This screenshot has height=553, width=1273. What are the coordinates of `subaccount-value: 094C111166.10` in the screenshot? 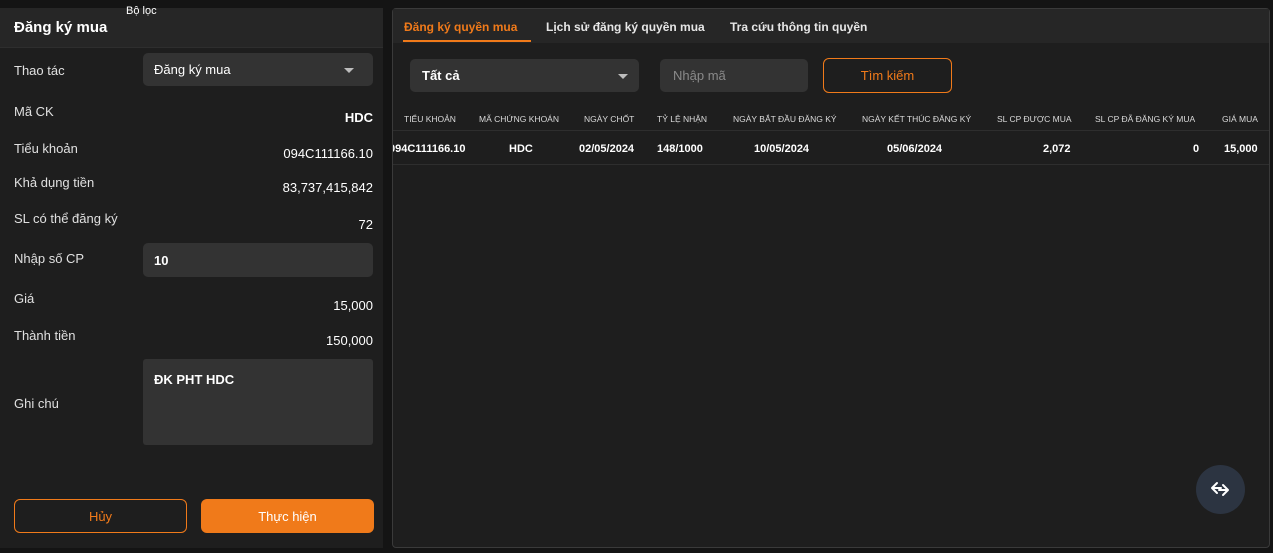 It's located at (328, 153).